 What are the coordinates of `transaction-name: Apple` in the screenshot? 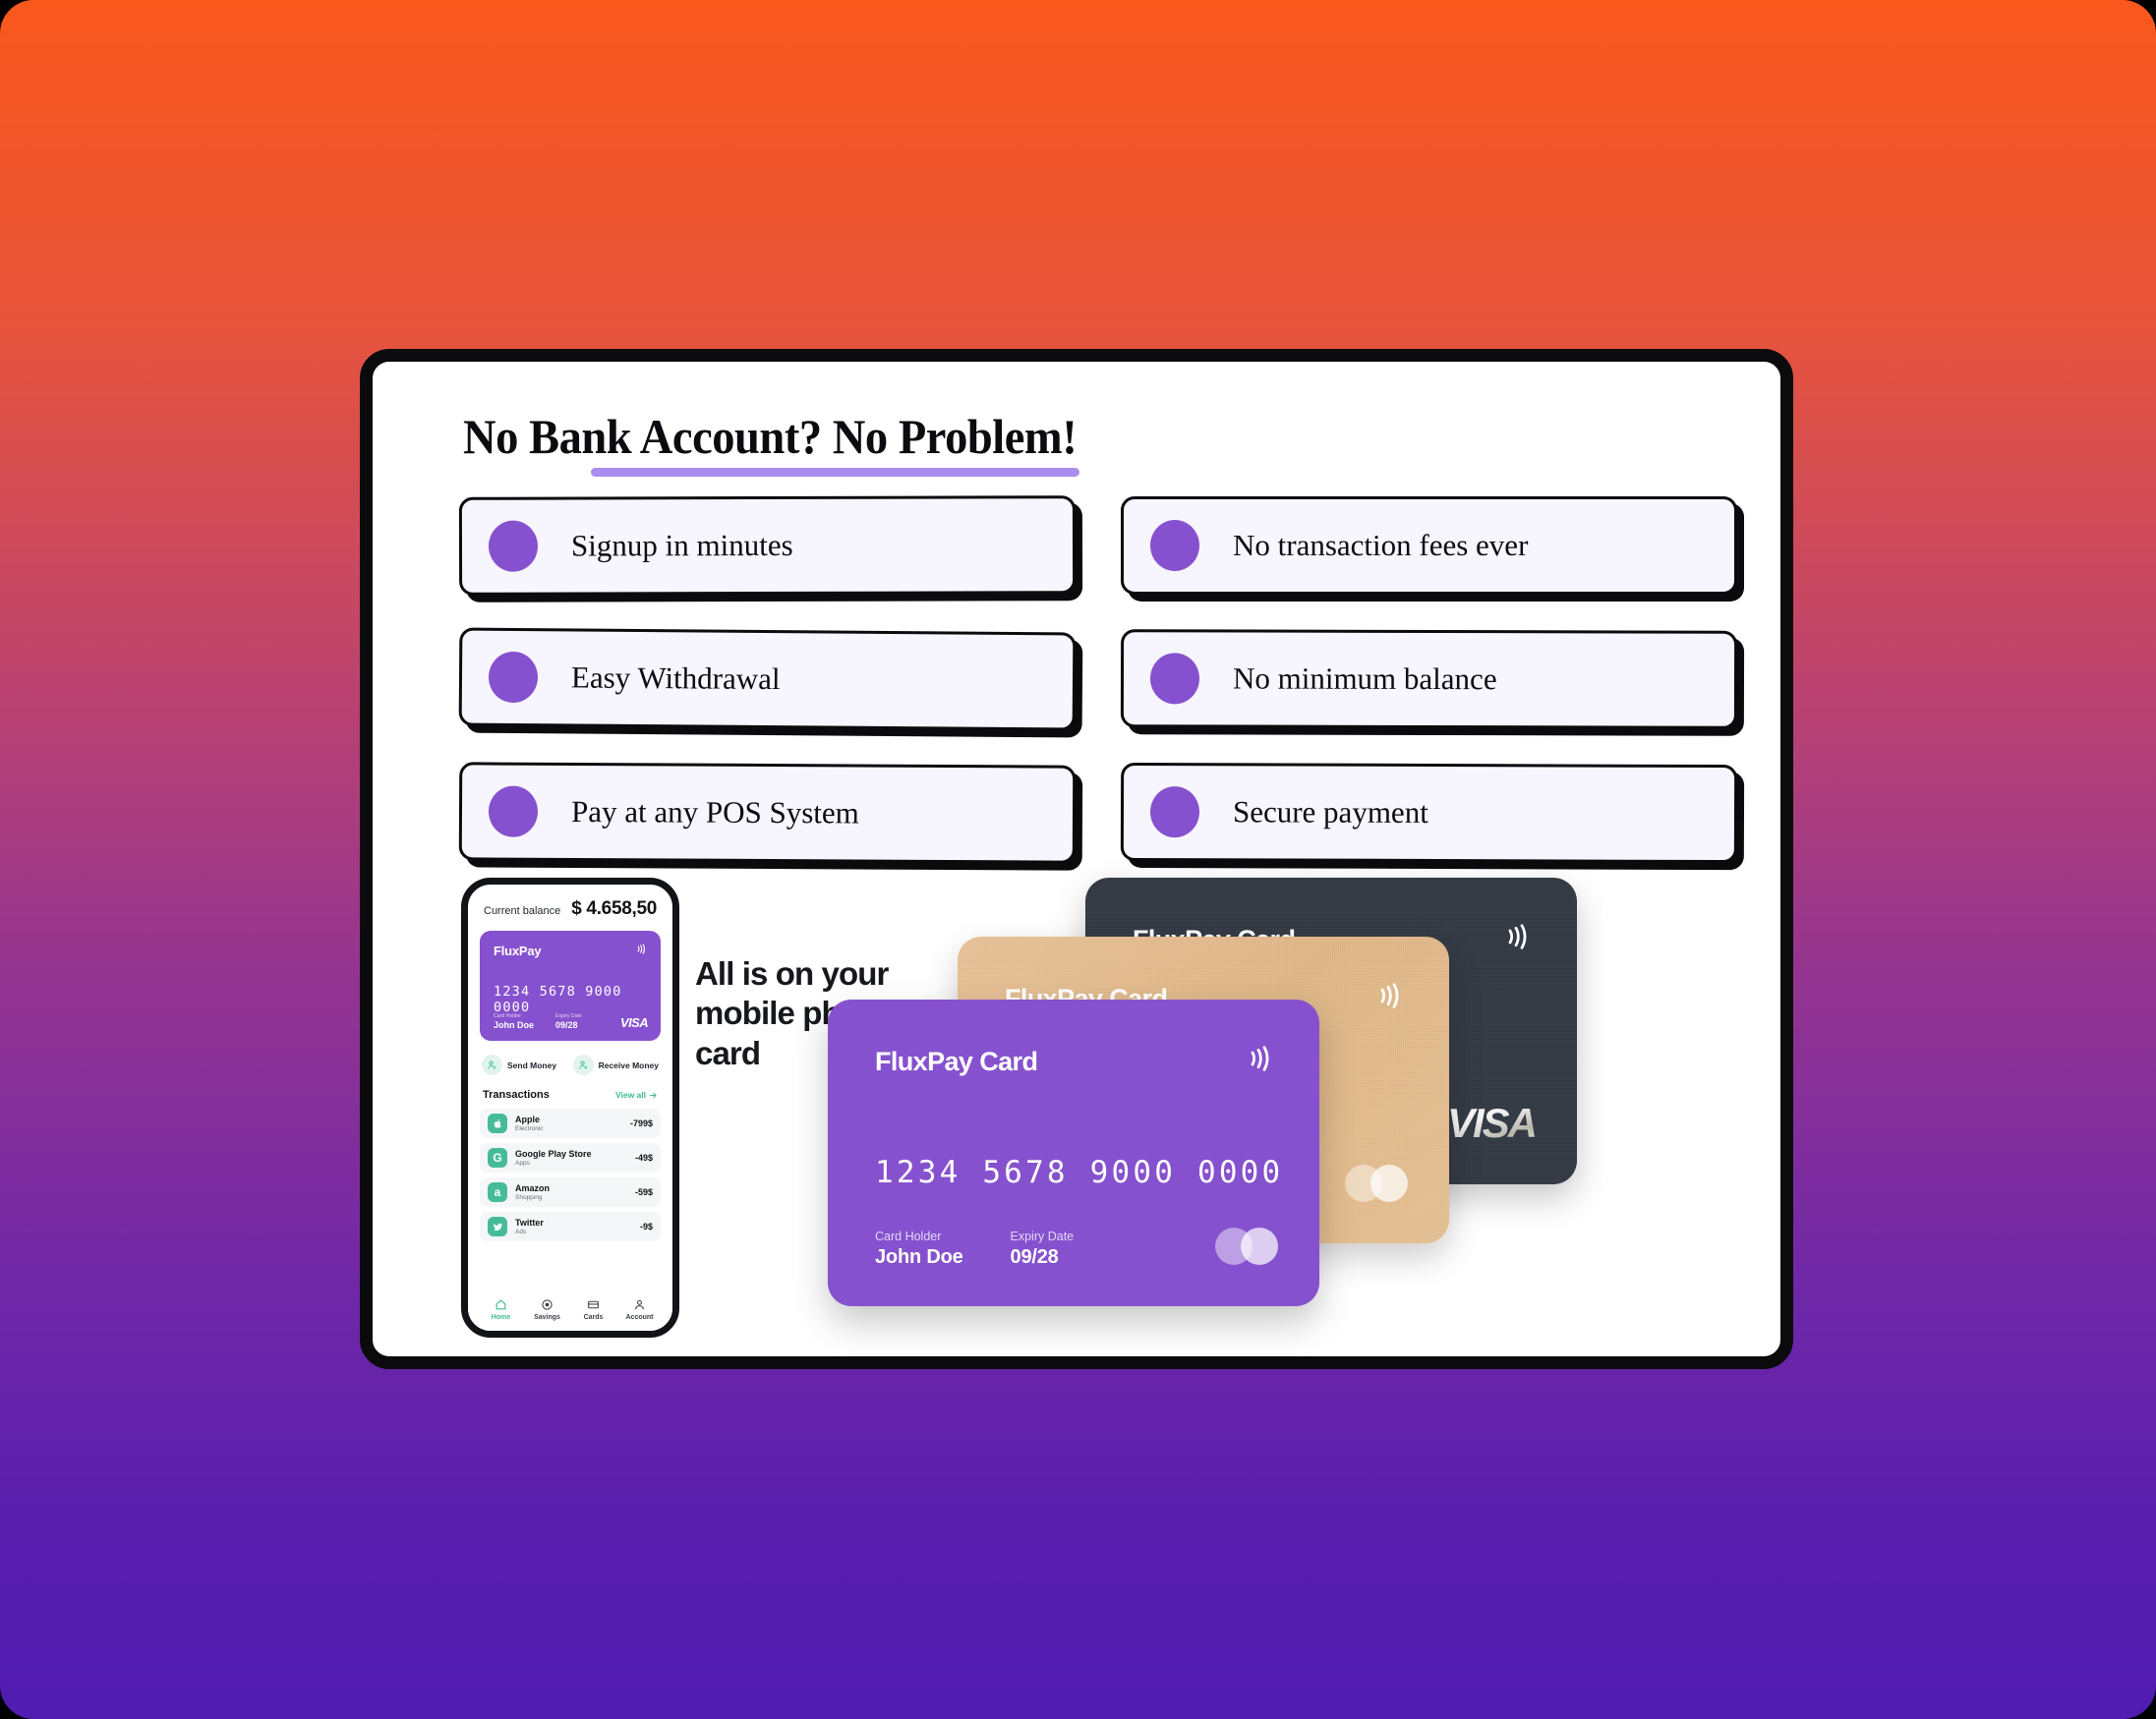 It's located at (528, 1120).